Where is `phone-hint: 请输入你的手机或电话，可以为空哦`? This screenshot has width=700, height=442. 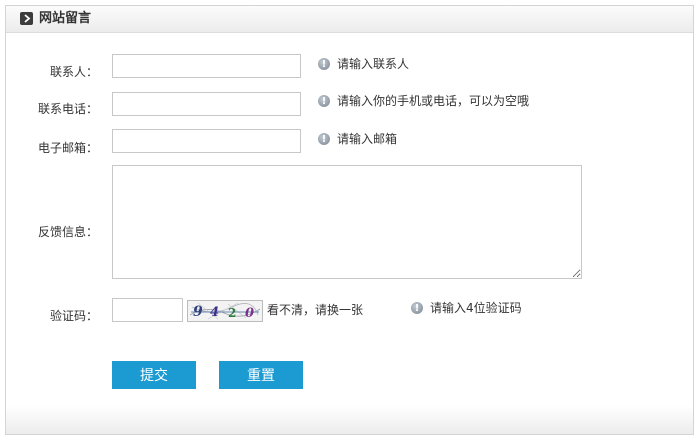 phone-hint: 请输入你的手机或电话，可以为空哦 is located at coordinates (424, 101).